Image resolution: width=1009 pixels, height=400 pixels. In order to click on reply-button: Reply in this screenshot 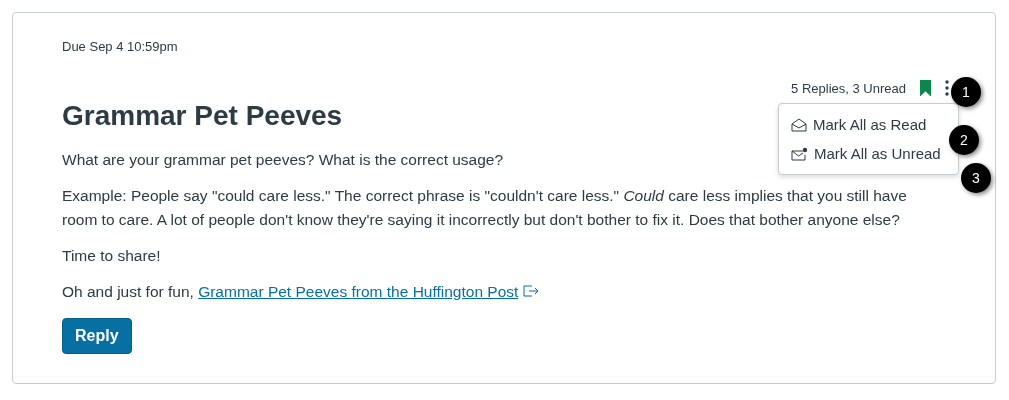, I will do `click(97, 336)`.